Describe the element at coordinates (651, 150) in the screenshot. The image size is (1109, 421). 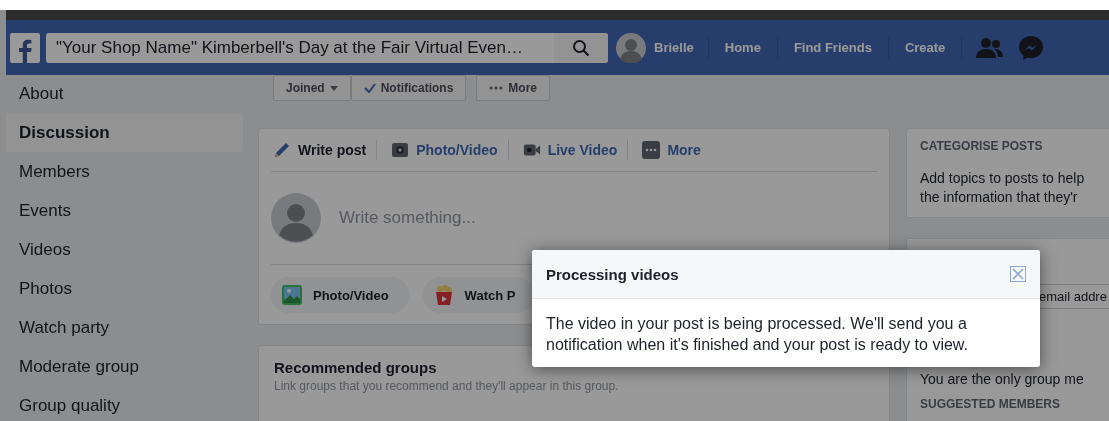
I see `more-icon` at that location.